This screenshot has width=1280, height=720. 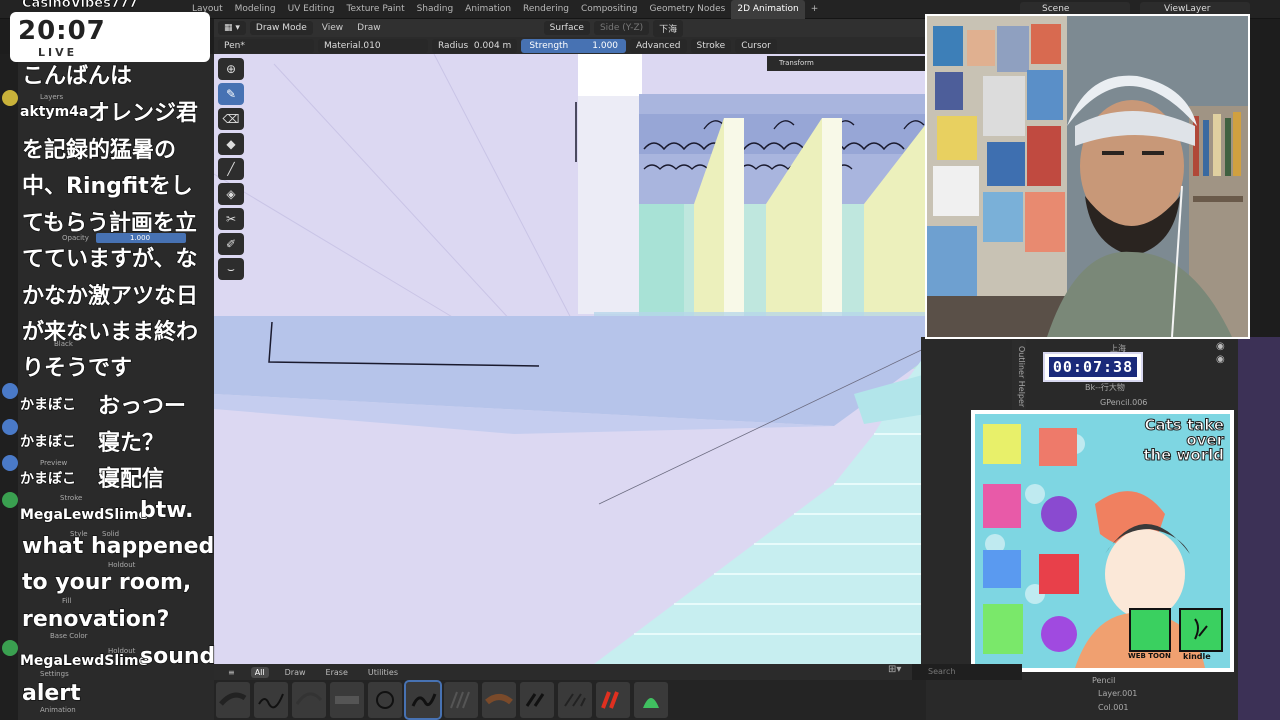 What do you see at coordinates (967, 672) in the screenshot?
I see `shelf-search-input: Search` at bounding box center [967, 672].